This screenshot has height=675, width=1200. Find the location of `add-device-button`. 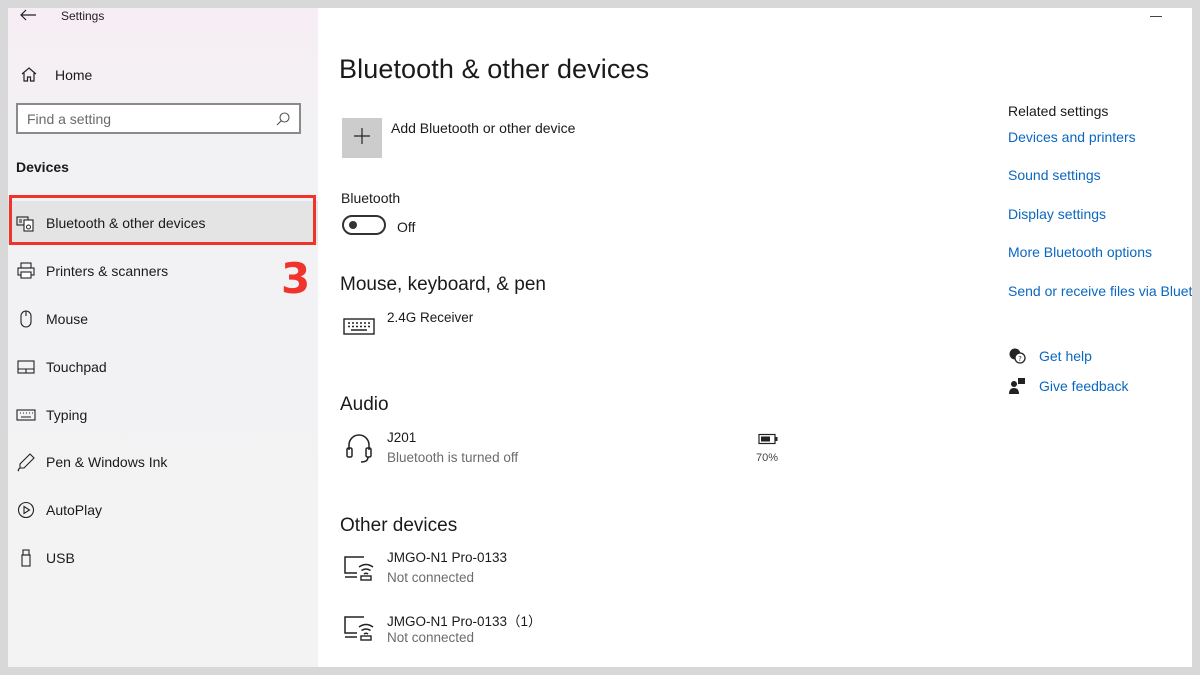

add-device-button is located at coordinates (362, 138).